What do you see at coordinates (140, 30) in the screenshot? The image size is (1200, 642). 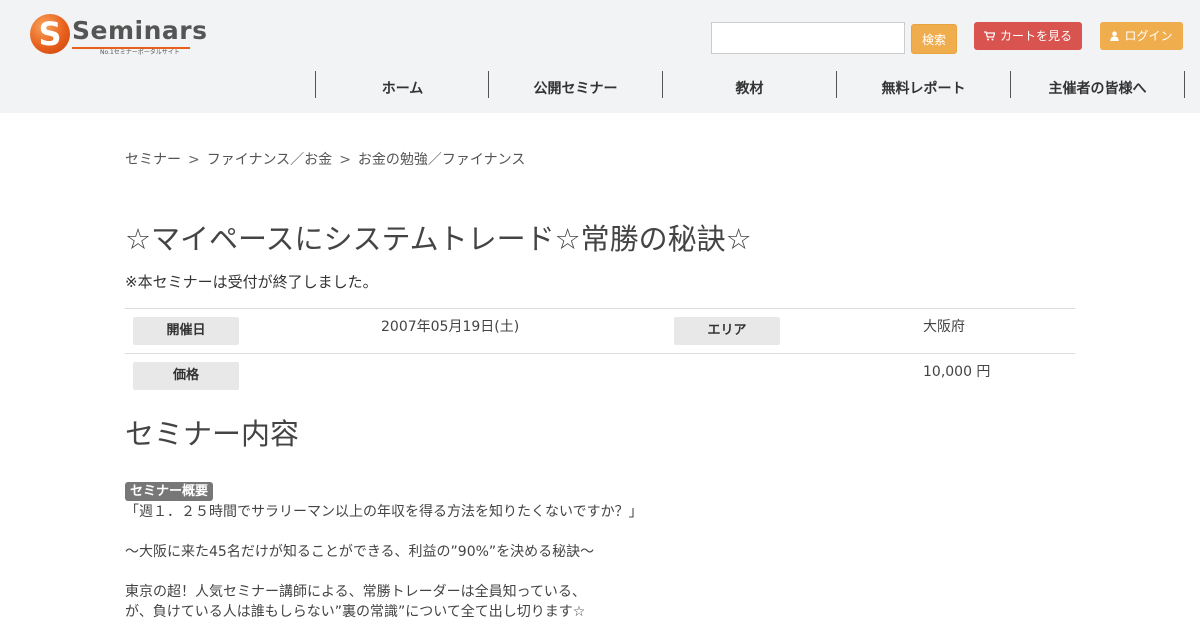 I see `logo-wordmark: Seminars` at bounding box center [140, 30].